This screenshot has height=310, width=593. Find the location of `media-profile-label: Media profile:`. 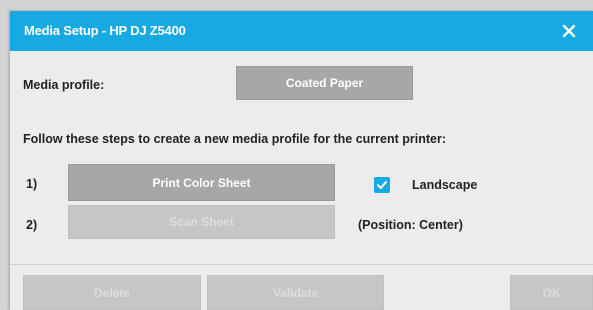

media-profile-label: Media profile: is located at coordinates (64, 85).